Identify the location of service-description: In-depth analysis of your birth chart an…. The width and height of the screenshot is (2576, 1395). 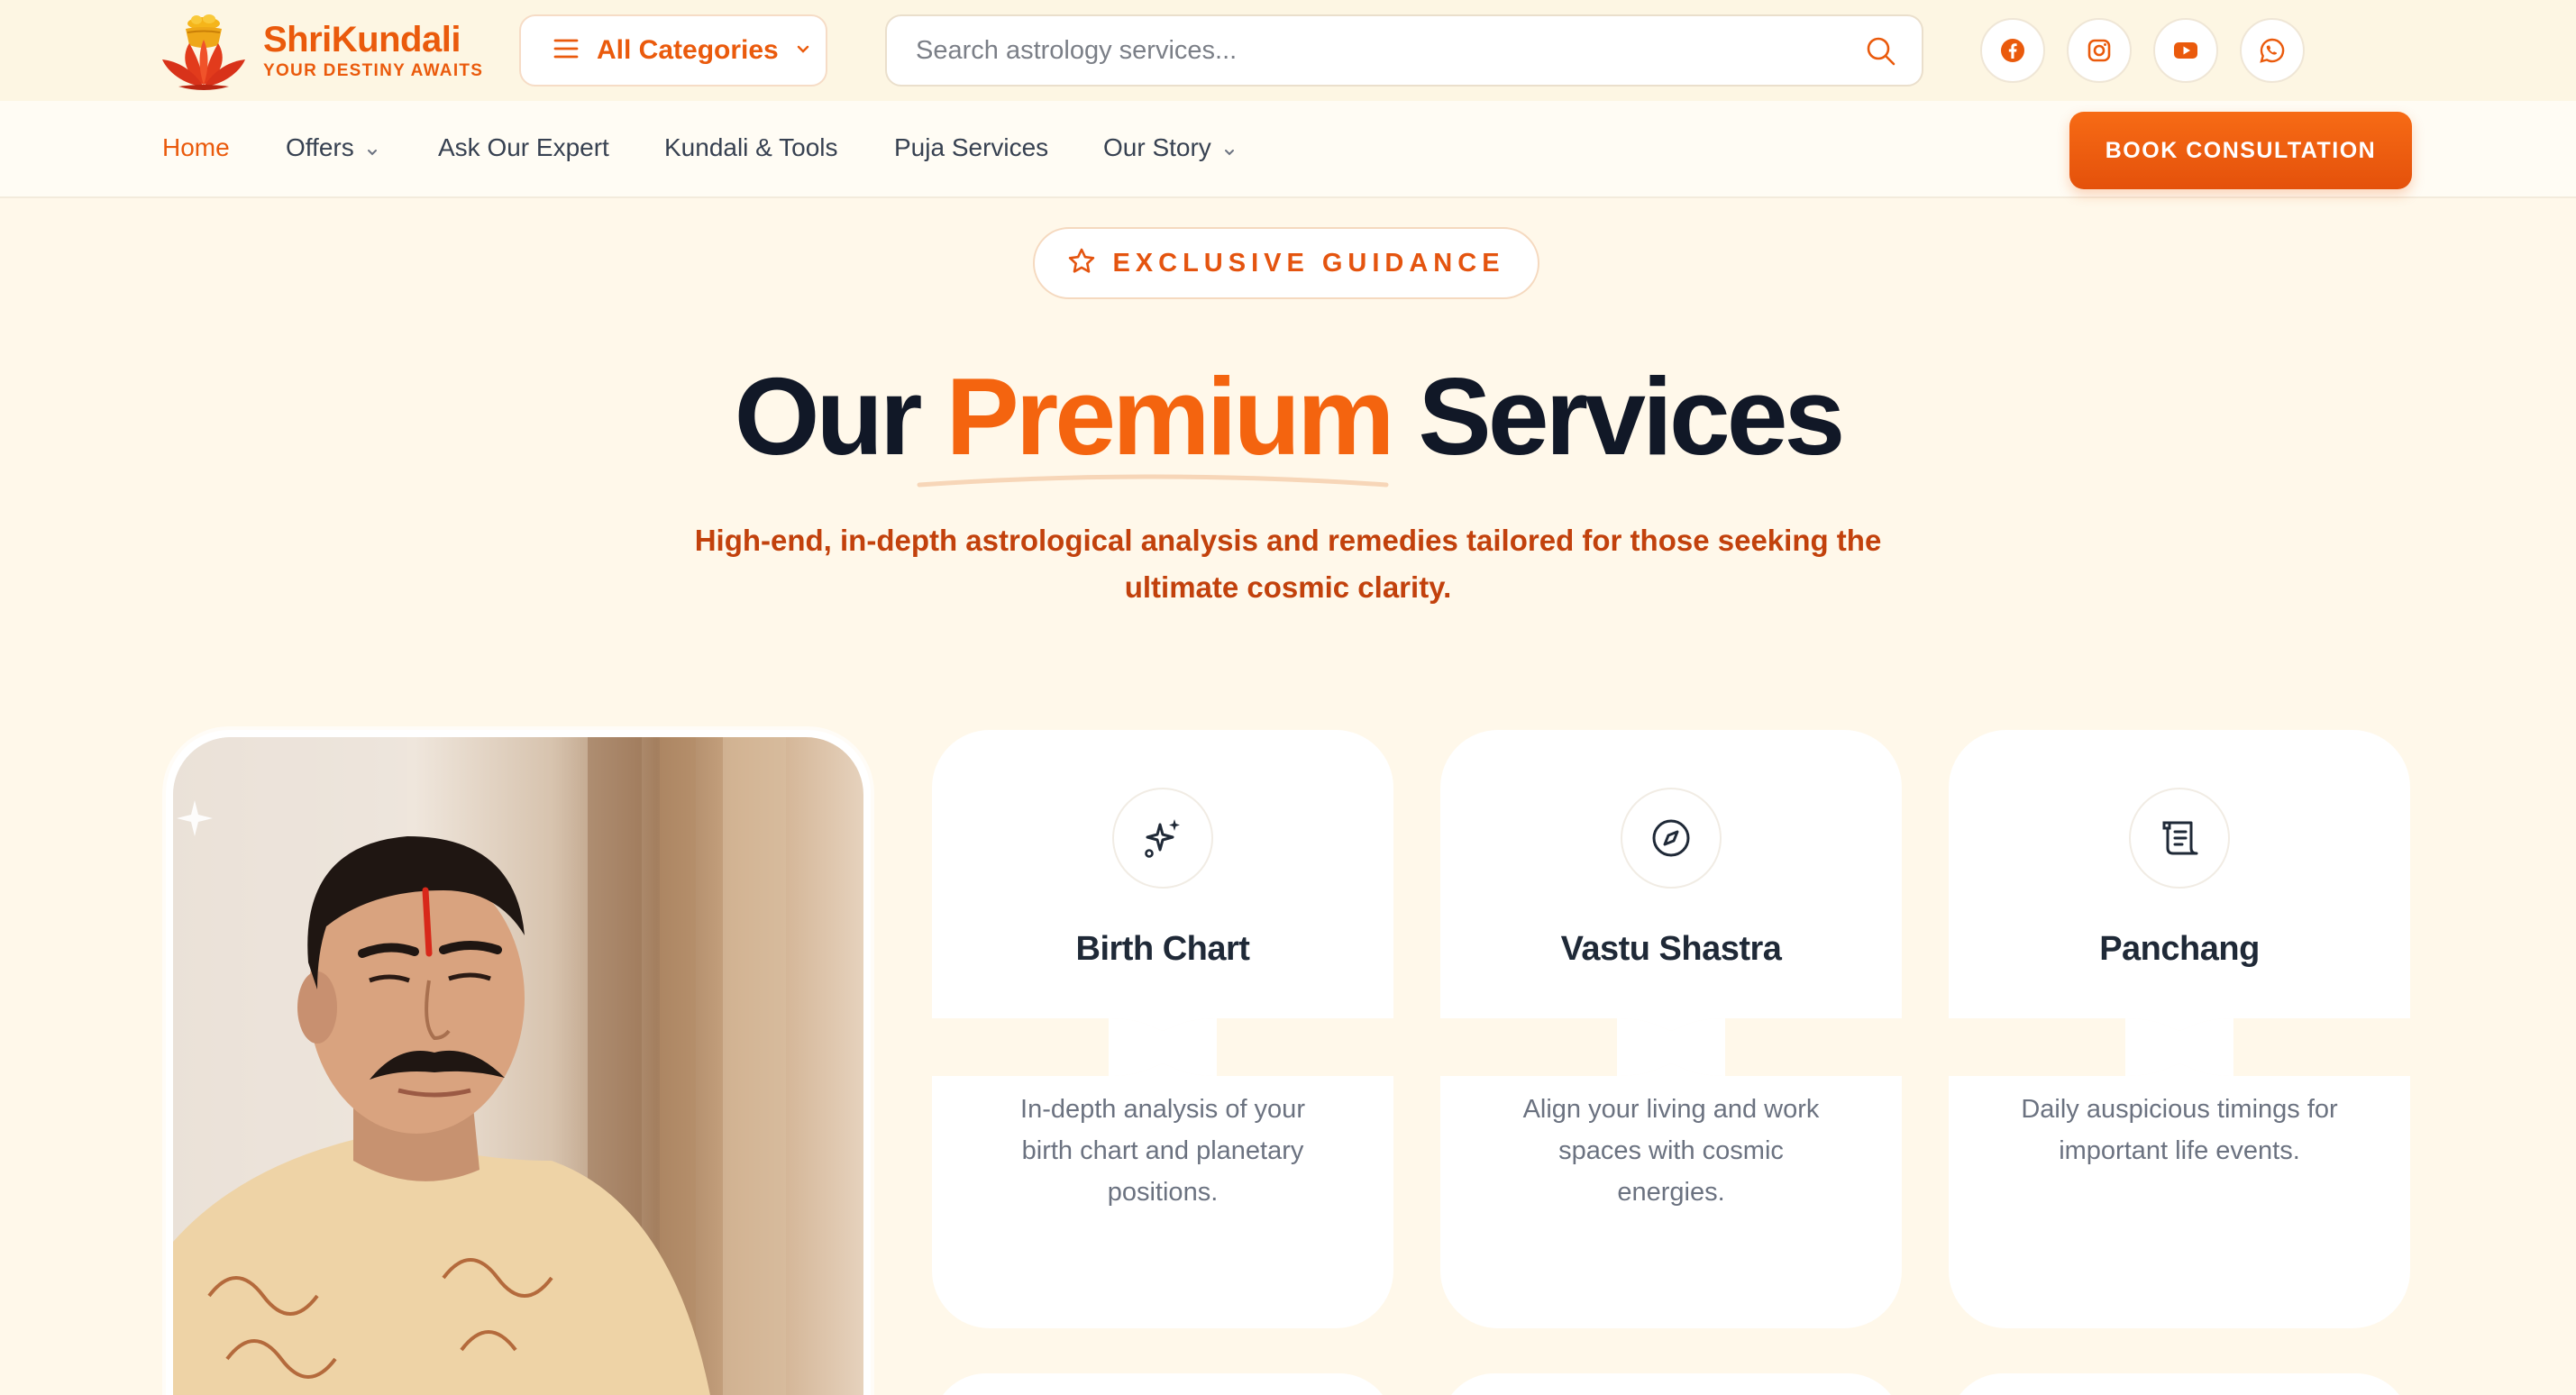
(1162, 1151).